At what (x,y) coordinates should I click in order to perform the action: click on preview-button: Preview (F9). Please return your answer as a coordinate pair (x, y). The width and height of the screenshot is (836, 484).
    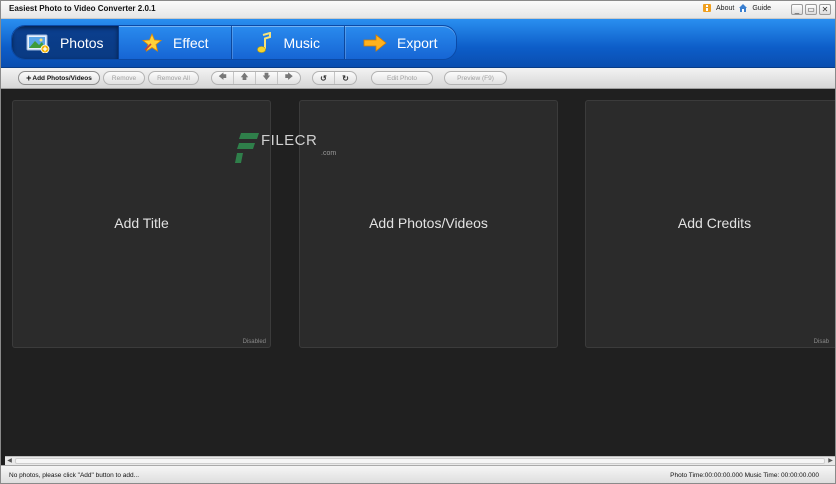
    Looking at the image, I should click on (475, 78).